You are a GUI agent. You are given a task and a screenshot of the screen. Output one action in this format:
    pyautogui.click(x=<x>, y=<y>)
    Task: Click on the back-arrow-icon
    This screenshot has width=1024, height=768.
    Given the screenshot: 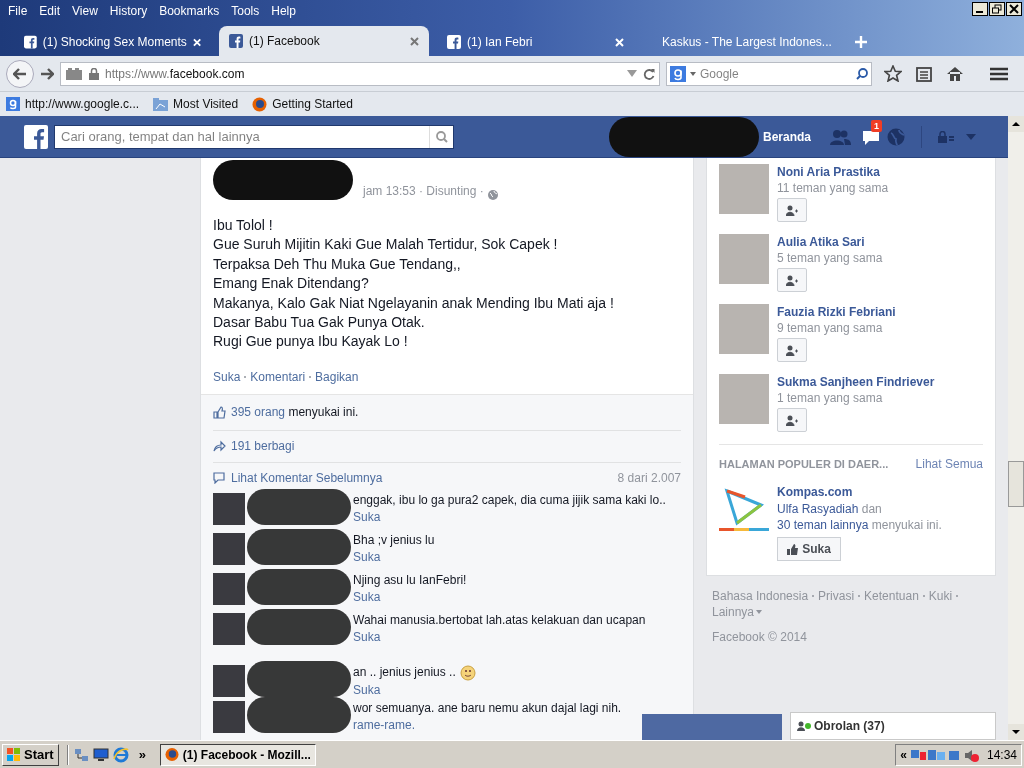 What is the action you would take?
    pyautogui.click(x=20, y=73)
    